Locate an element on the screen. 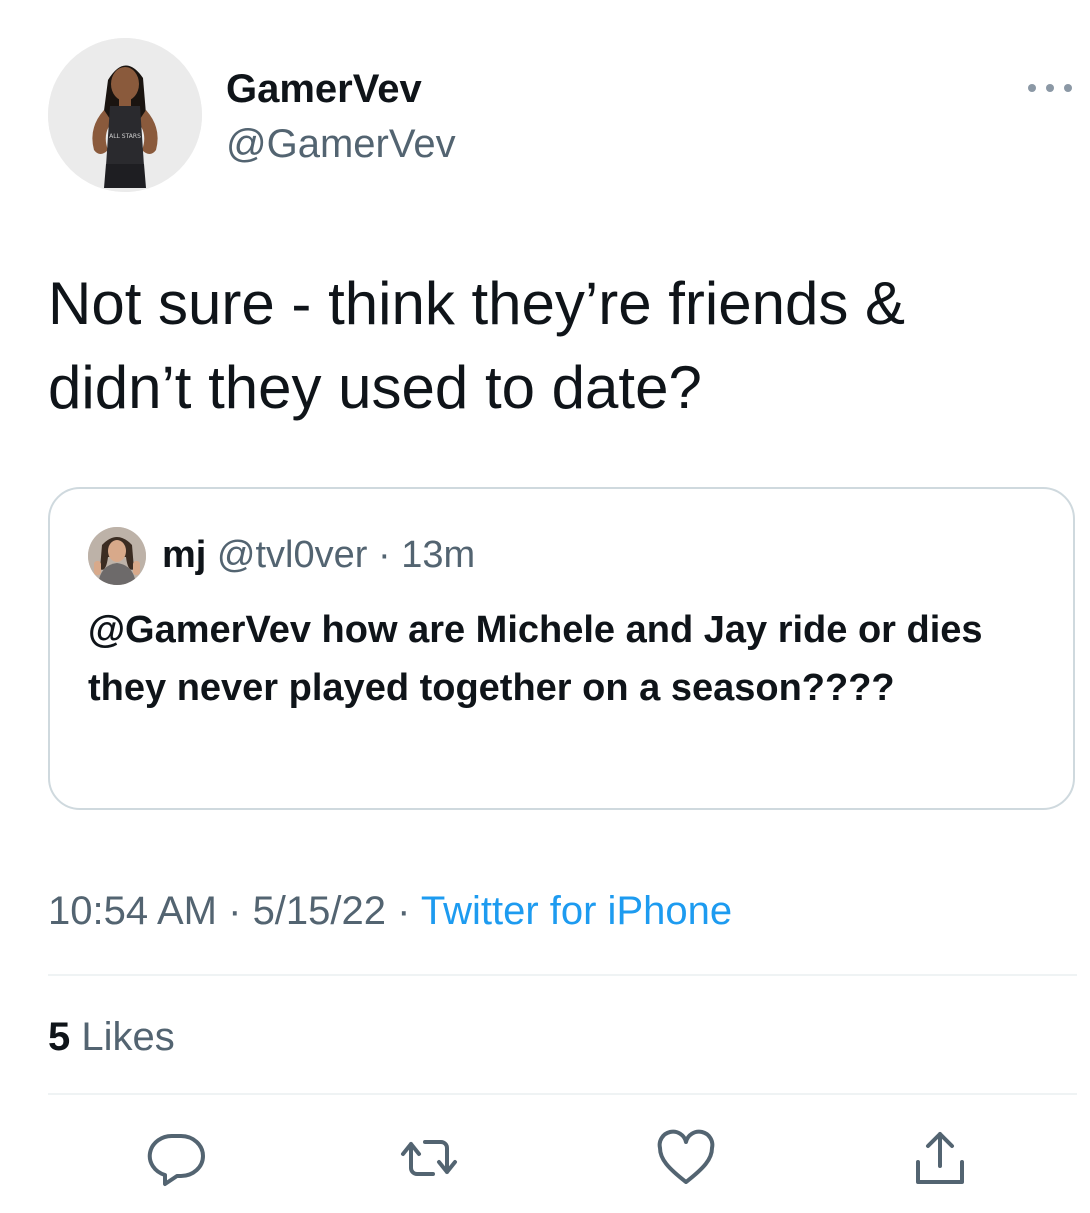 This screenshot has height=1213, width=1090. likes-stat: 5 Likes is located at coordinates (111, 1037).